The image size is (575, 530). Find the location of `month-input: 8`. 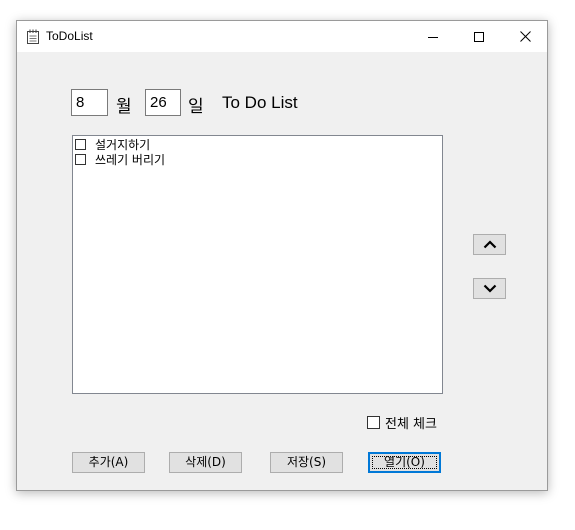

month-input: 8 is located at coordinates (89, 102).